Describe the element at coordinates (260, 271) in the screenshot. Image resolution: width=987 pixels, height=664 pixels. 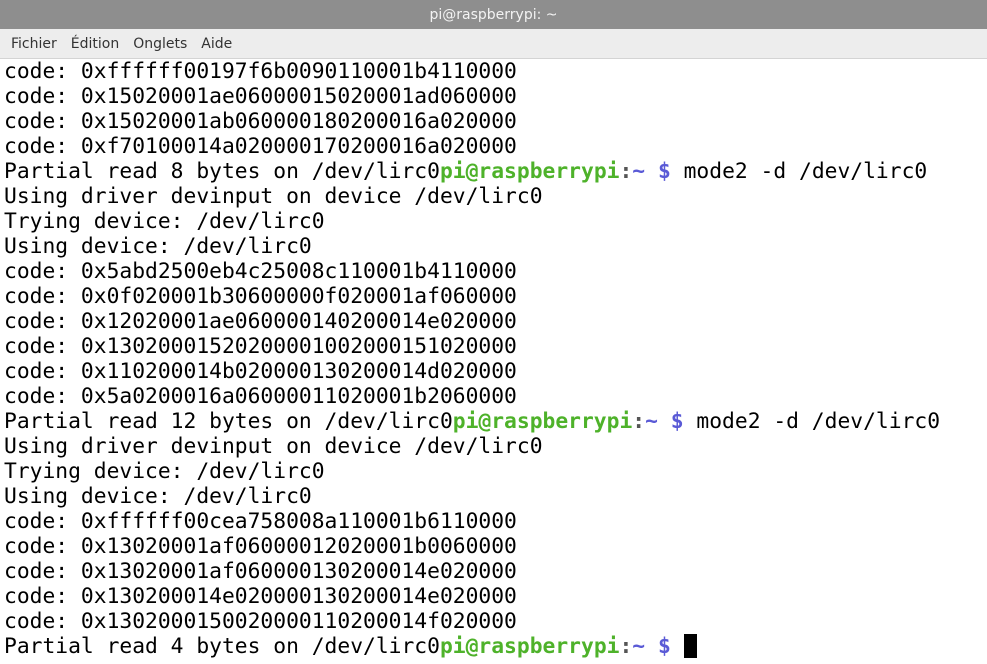
I see `terminal-line-text: code: 0x5abd2500eb4c25008c110001b4110000` at that location.